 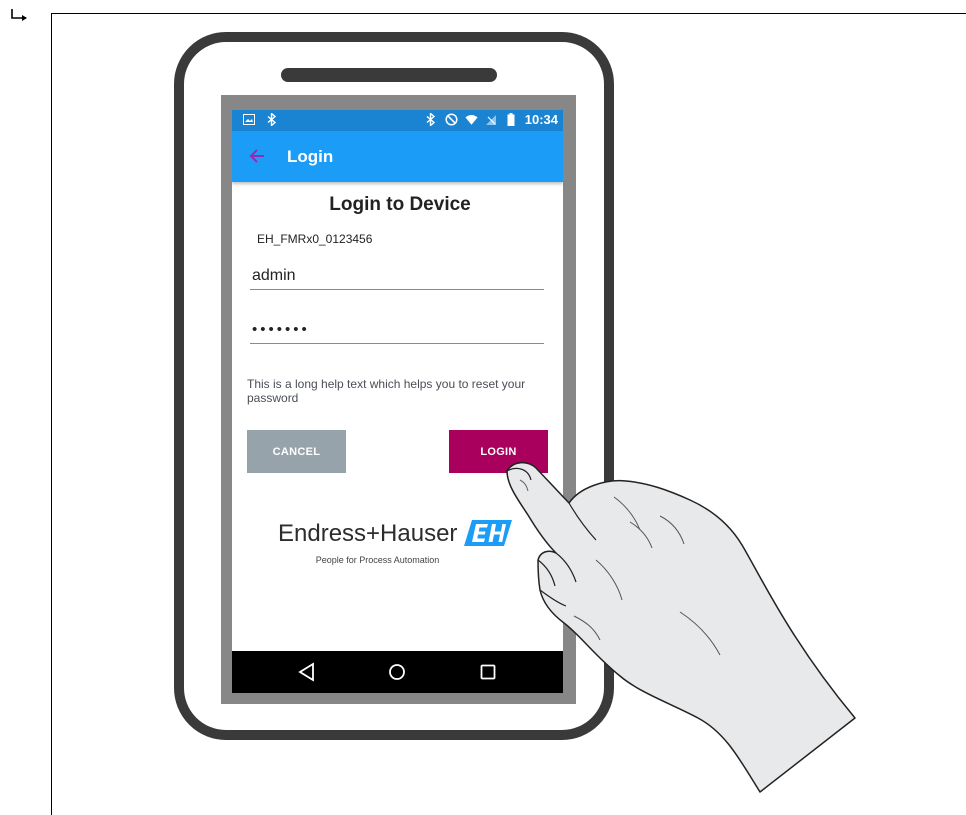 I want to click on username-field, so click(x=397, y=276).